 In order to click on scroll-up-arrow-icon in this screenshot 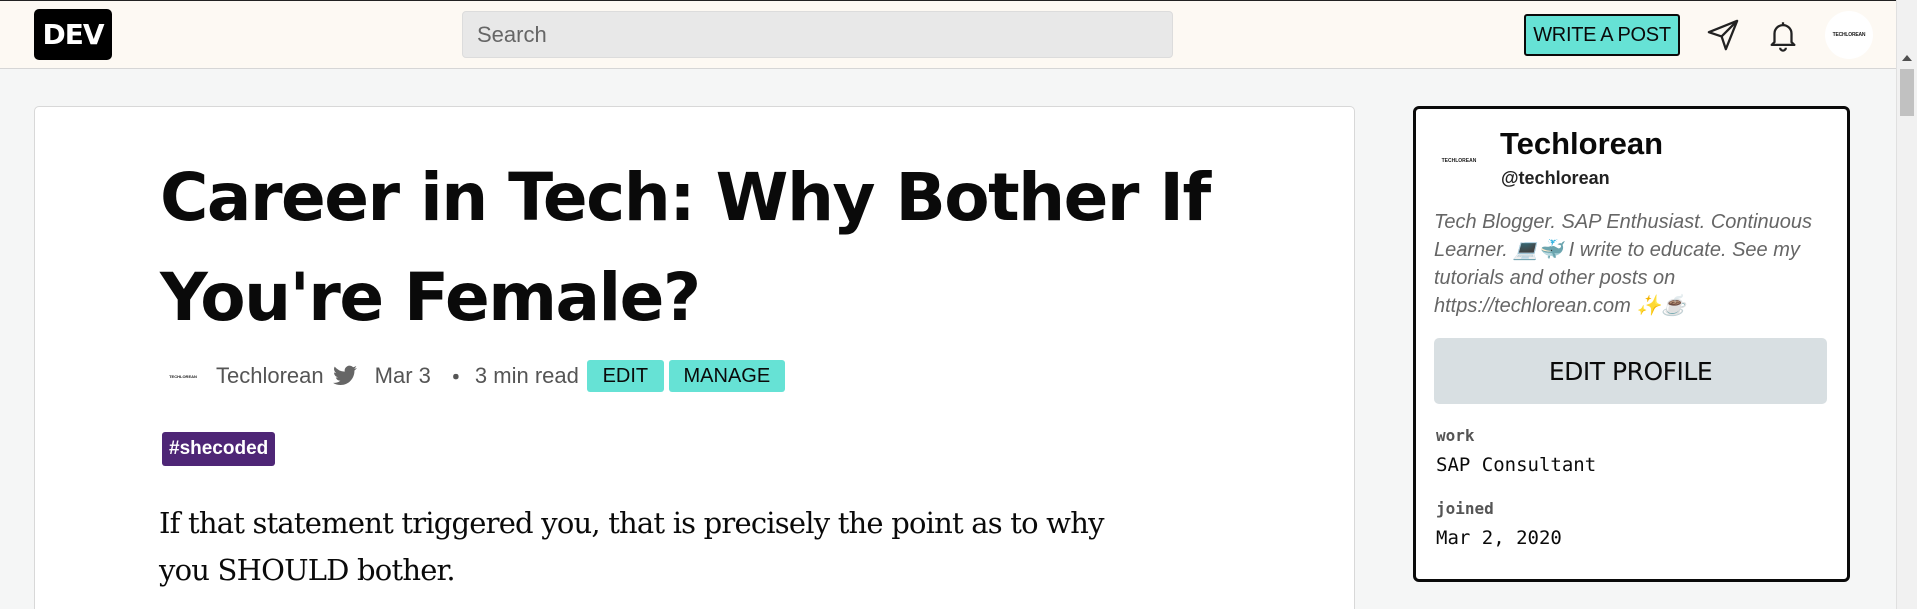, I will do `click(1907, 58)`.